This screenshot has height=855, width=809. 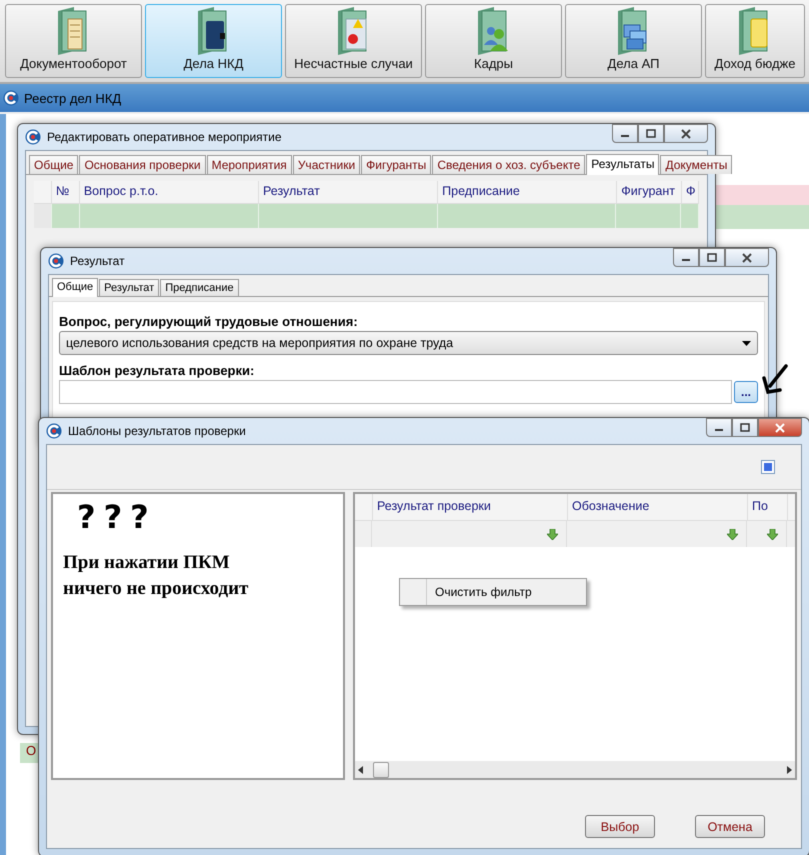 I want to click on column-header: Ф, so click(x=690, y=192).